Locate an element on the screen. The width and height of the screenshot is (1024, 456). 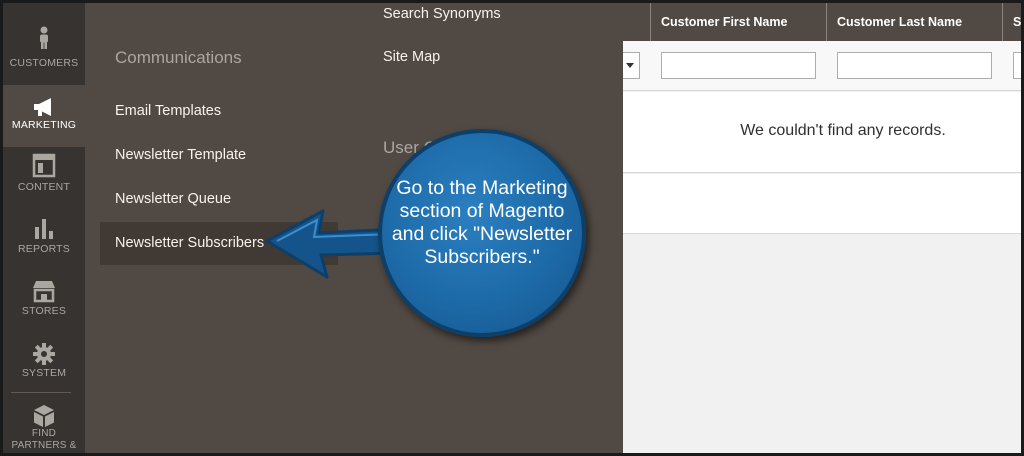
menu-link-newsletter-subscribers: Newsletter Subscribers is located at coordinates (189, 243).